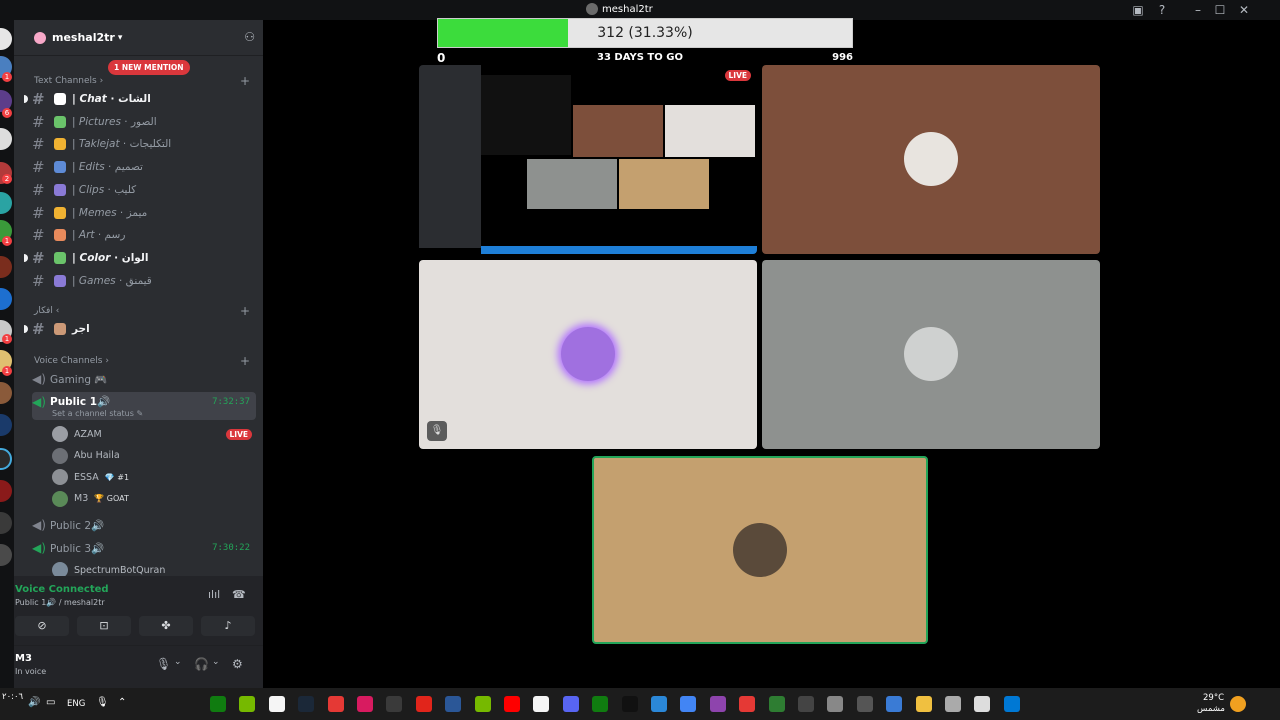 The image size is (1280, 720). What do you see at coordinates (239, 594) in the screenshot?
I see `disconnect-icon: ☎` at bounding box center [239, 594].